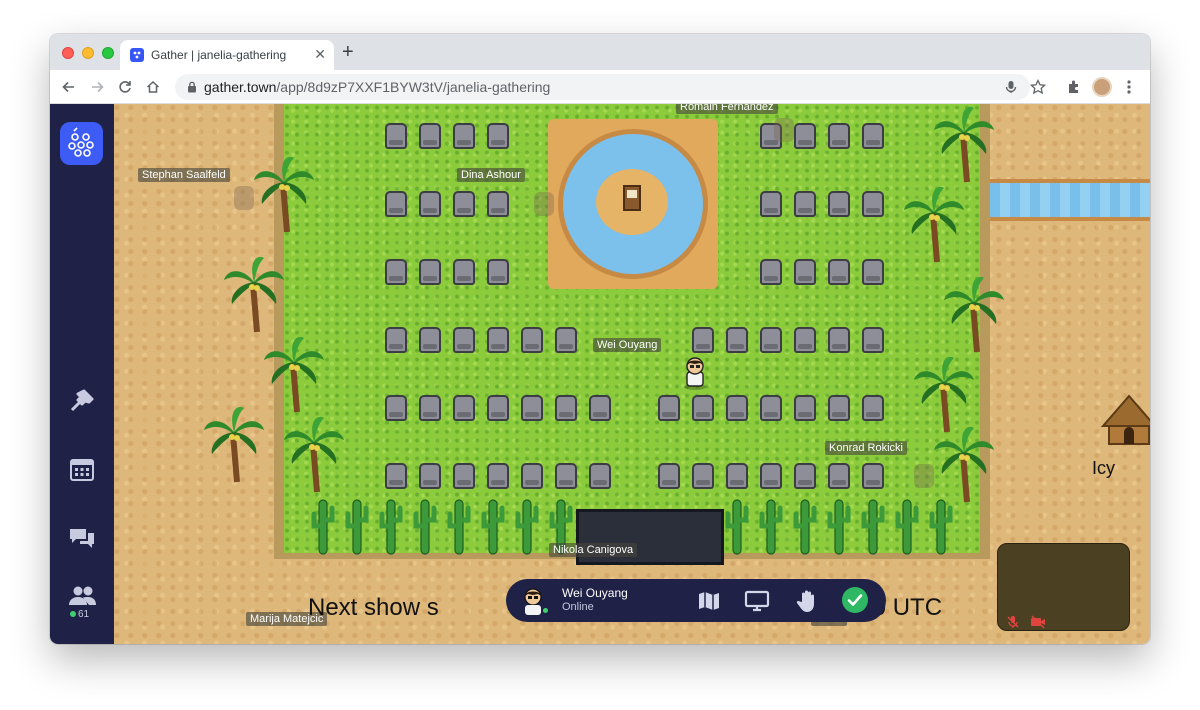 This screenshot has width=1200, height=710. Describe the element at coordinates (125, 87) in the screenshot. I see `reload-icon` at that location.